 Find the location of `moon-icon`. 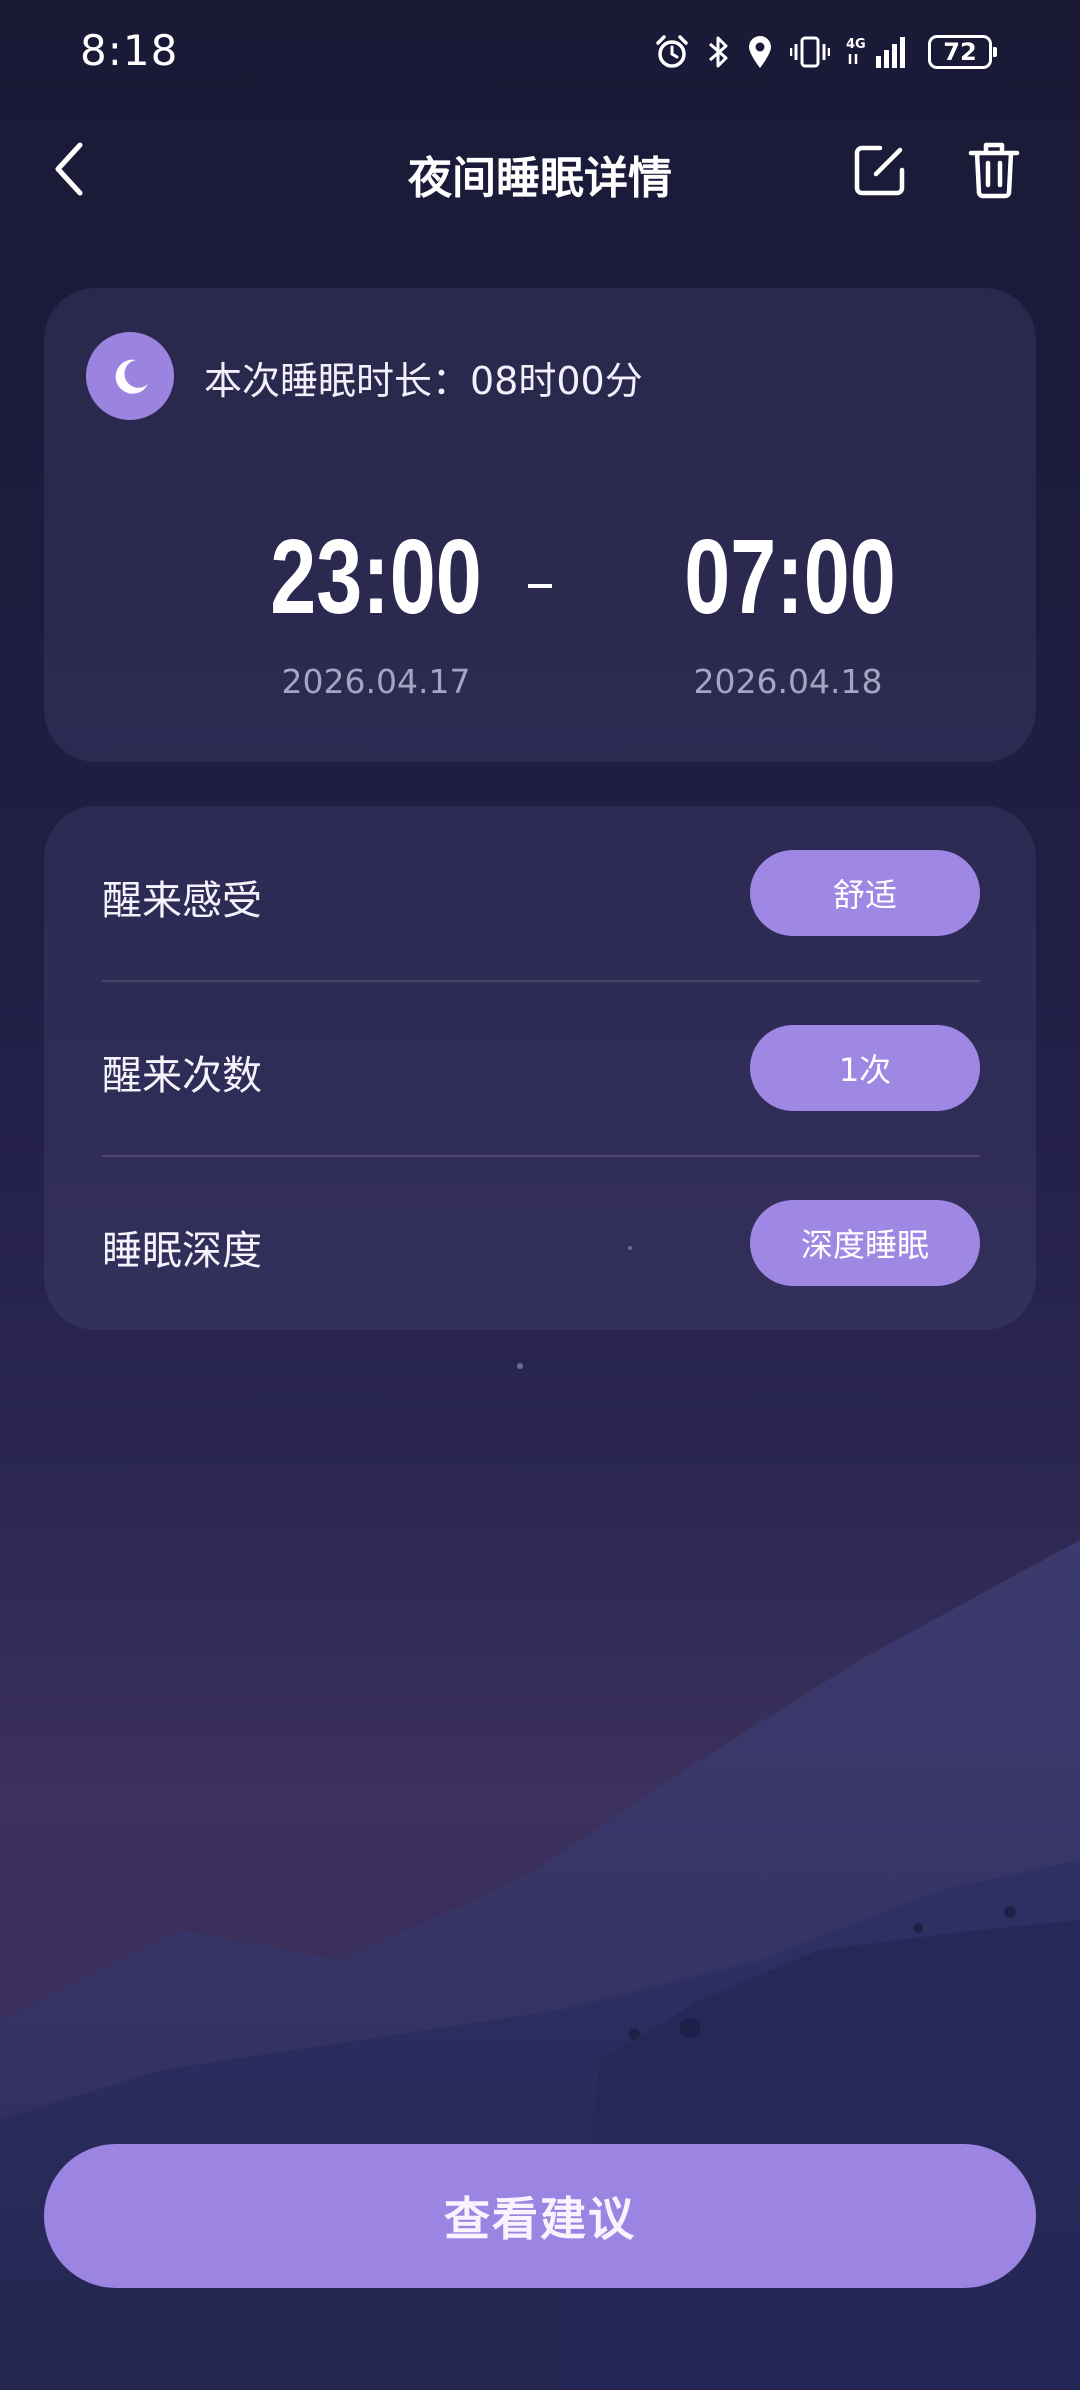

moon-icon is located at coordinates (131, 376).